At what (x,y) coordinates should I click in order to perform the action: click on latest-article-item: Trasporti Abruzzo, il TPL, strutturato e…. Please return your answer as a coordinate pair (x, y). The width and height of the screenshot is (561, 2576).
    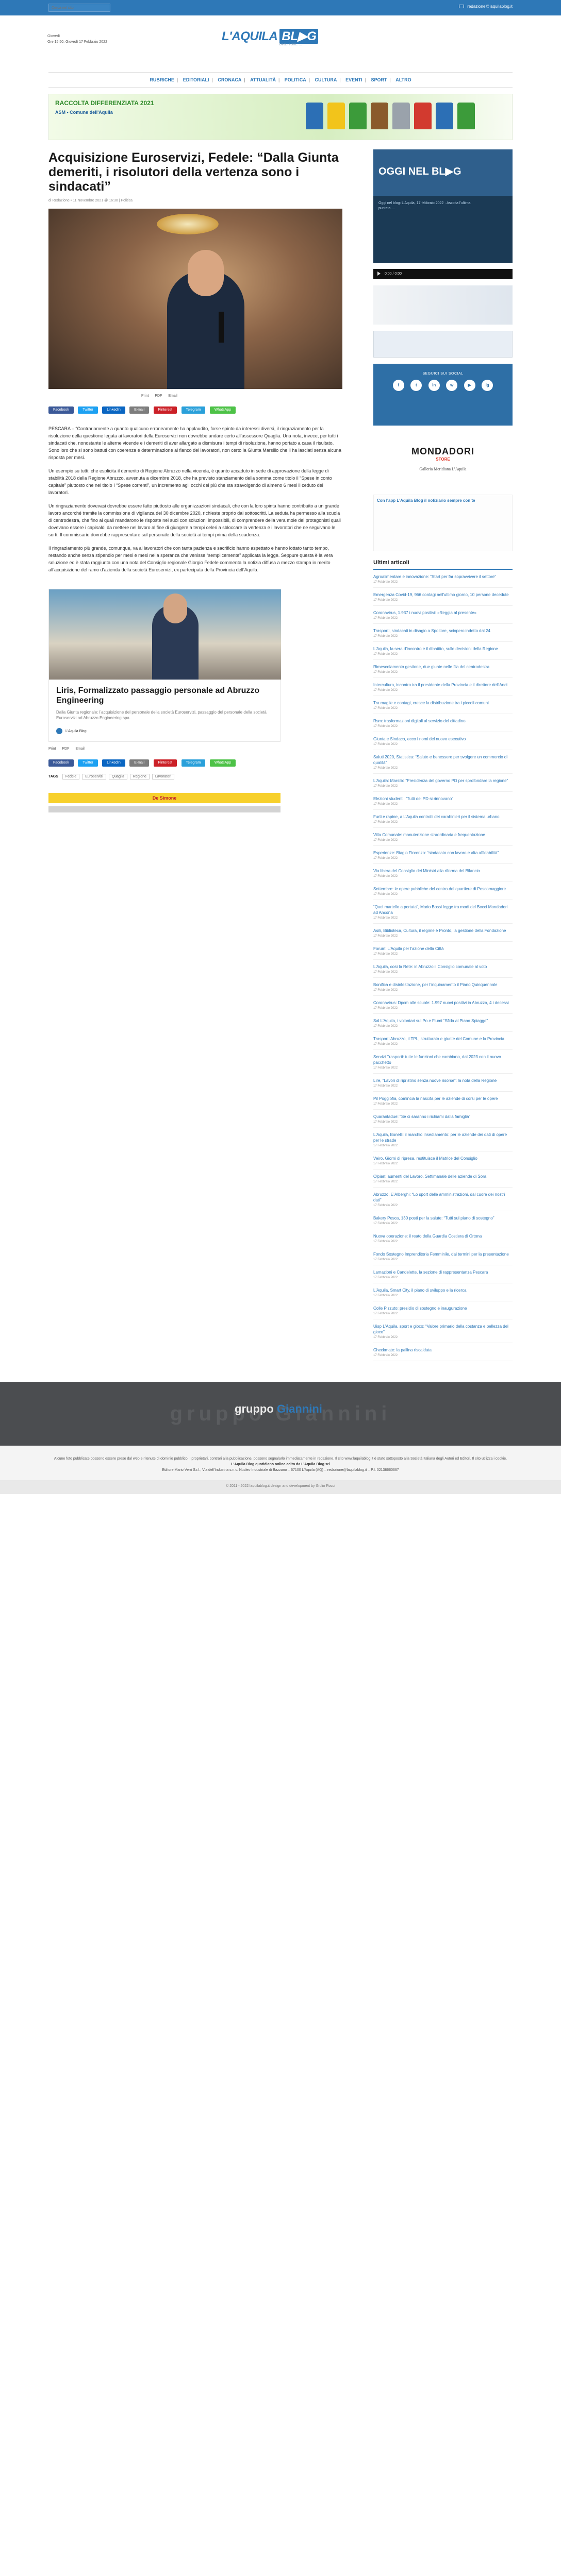
    Looking at the image, I should click on (443, 1041).